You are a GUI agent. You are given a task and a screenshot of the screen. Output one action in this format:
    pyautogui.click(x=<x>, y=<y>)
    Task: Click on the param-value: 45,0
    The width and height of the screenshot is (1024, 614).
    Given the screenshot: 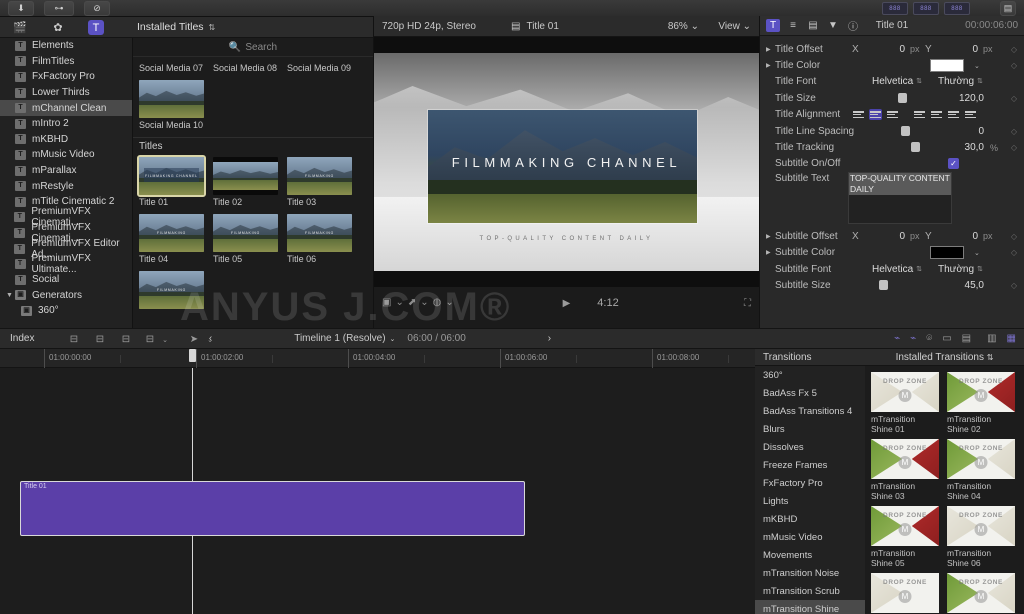 What is the action you would take?
    pyautogui.click(x=970, y=285)
    